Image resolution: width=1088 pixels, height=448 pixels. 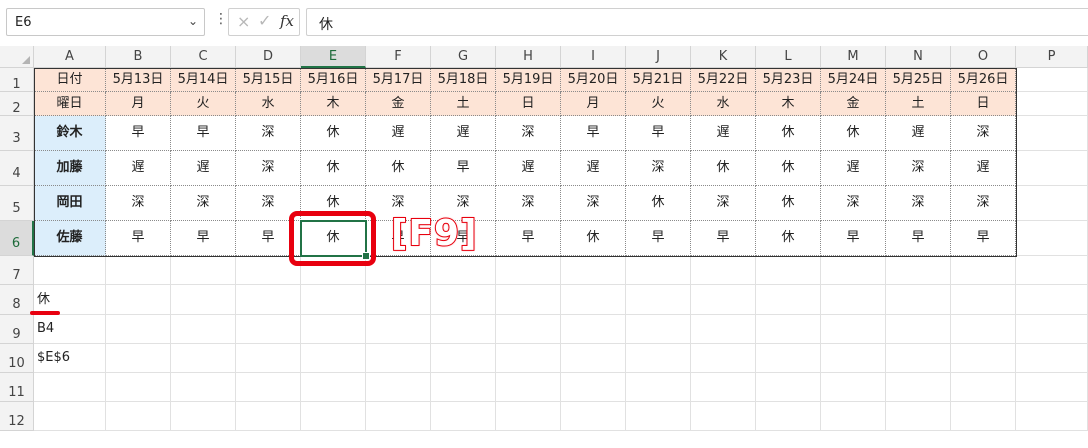 I want to click on cell-d1: 5月15日, so click(x=268, y=80).